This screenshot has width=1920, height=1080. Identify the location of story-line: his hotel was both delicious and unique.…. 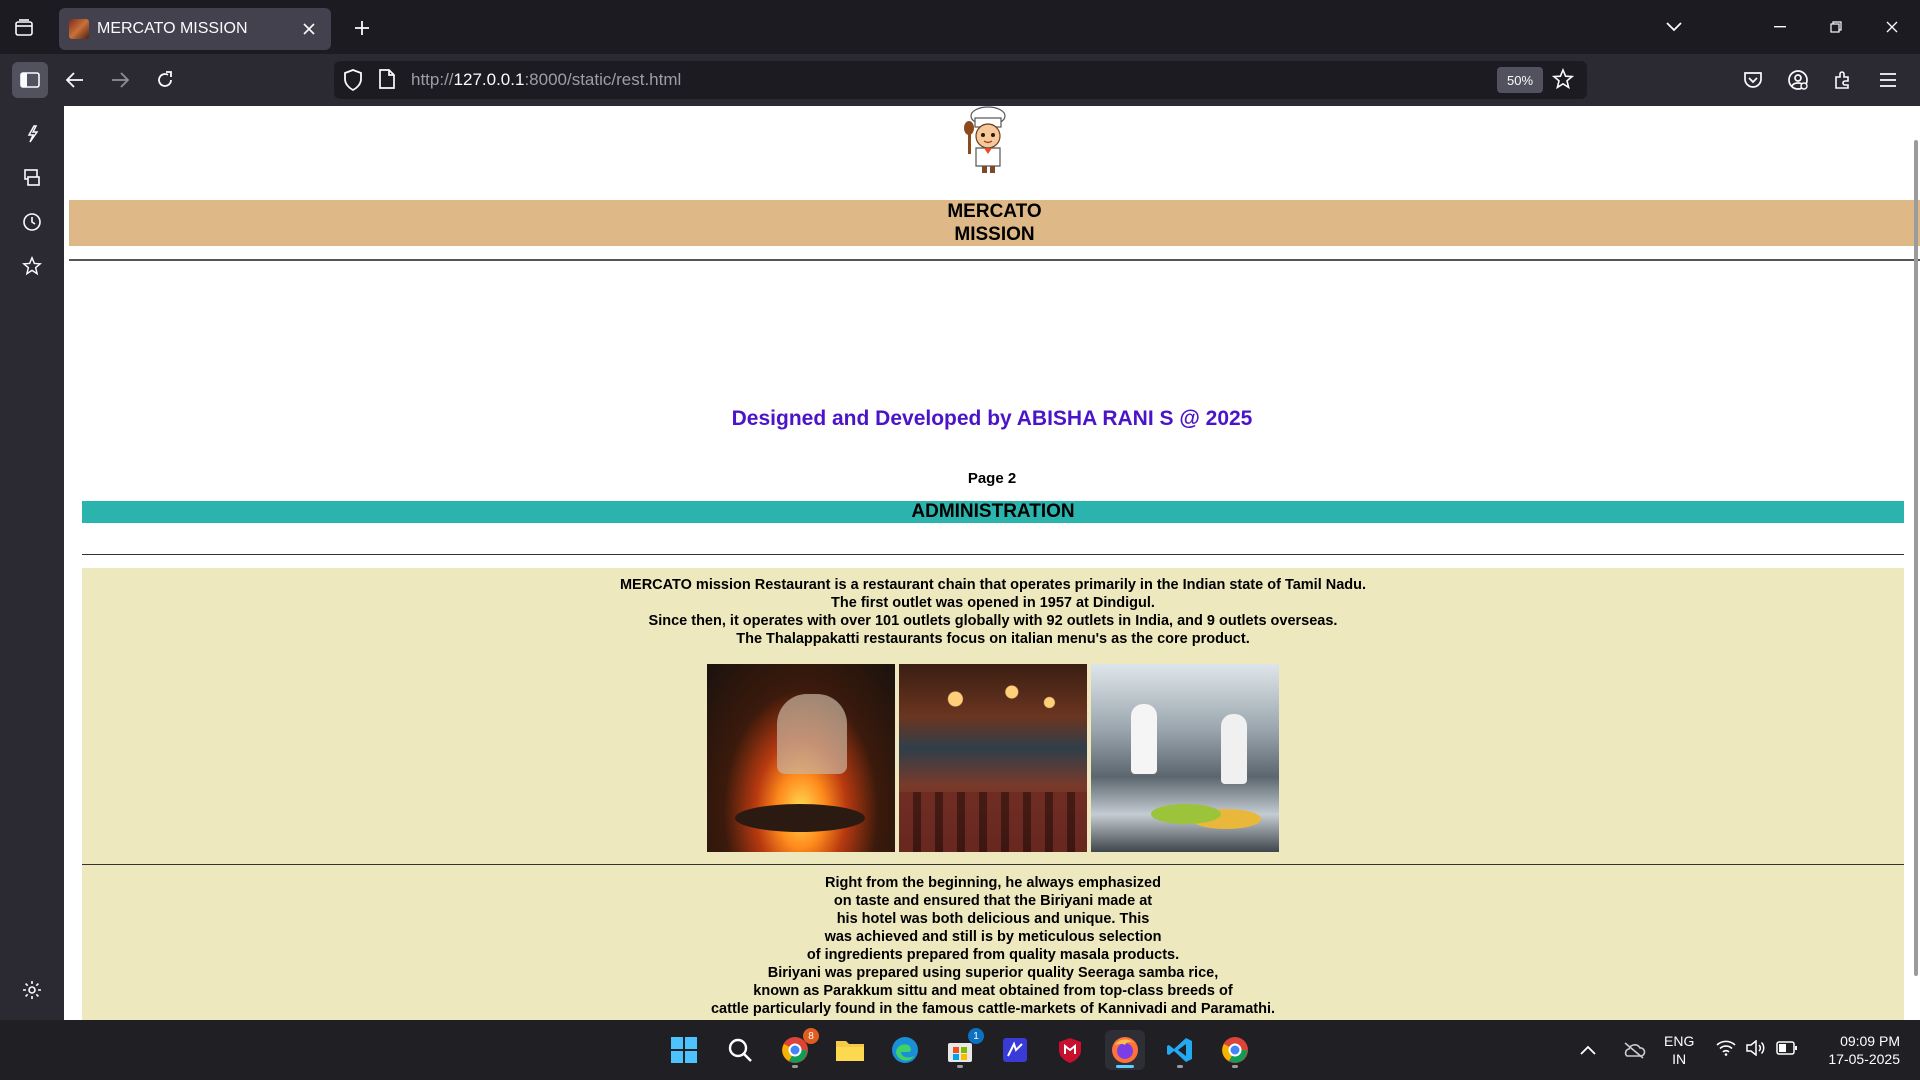
(993, 919).